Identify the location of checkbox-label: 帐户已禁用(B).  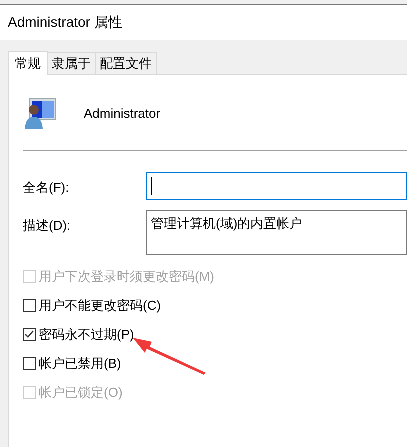
(80, 363).